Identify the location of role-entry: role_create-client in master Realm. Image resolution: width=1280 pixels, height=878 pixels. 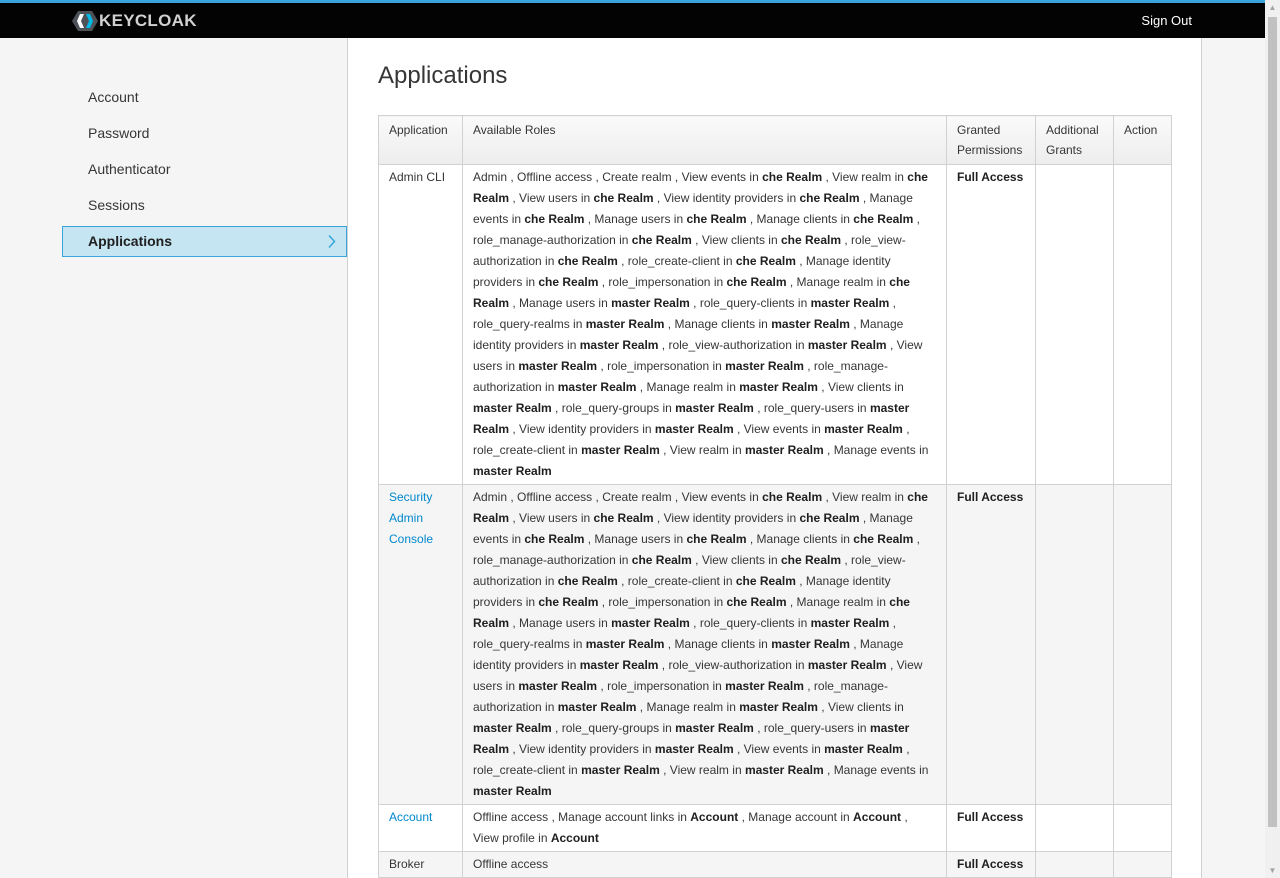
(566, 450).